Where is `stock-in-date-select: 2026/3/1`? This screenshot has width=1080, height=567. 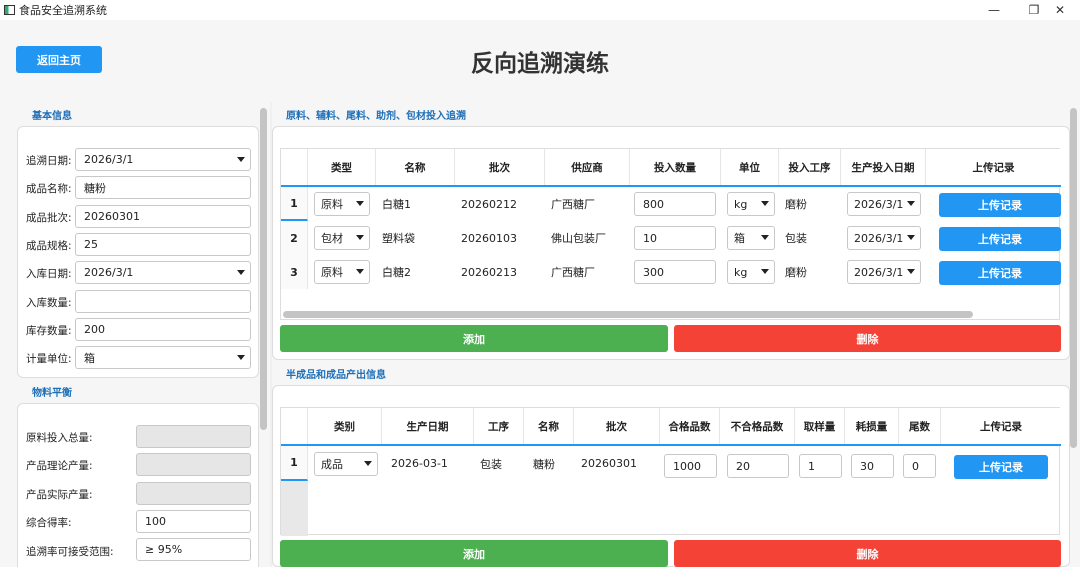 stock-in-date-select: 2026/3/1 is located at coordinates (163, 272).